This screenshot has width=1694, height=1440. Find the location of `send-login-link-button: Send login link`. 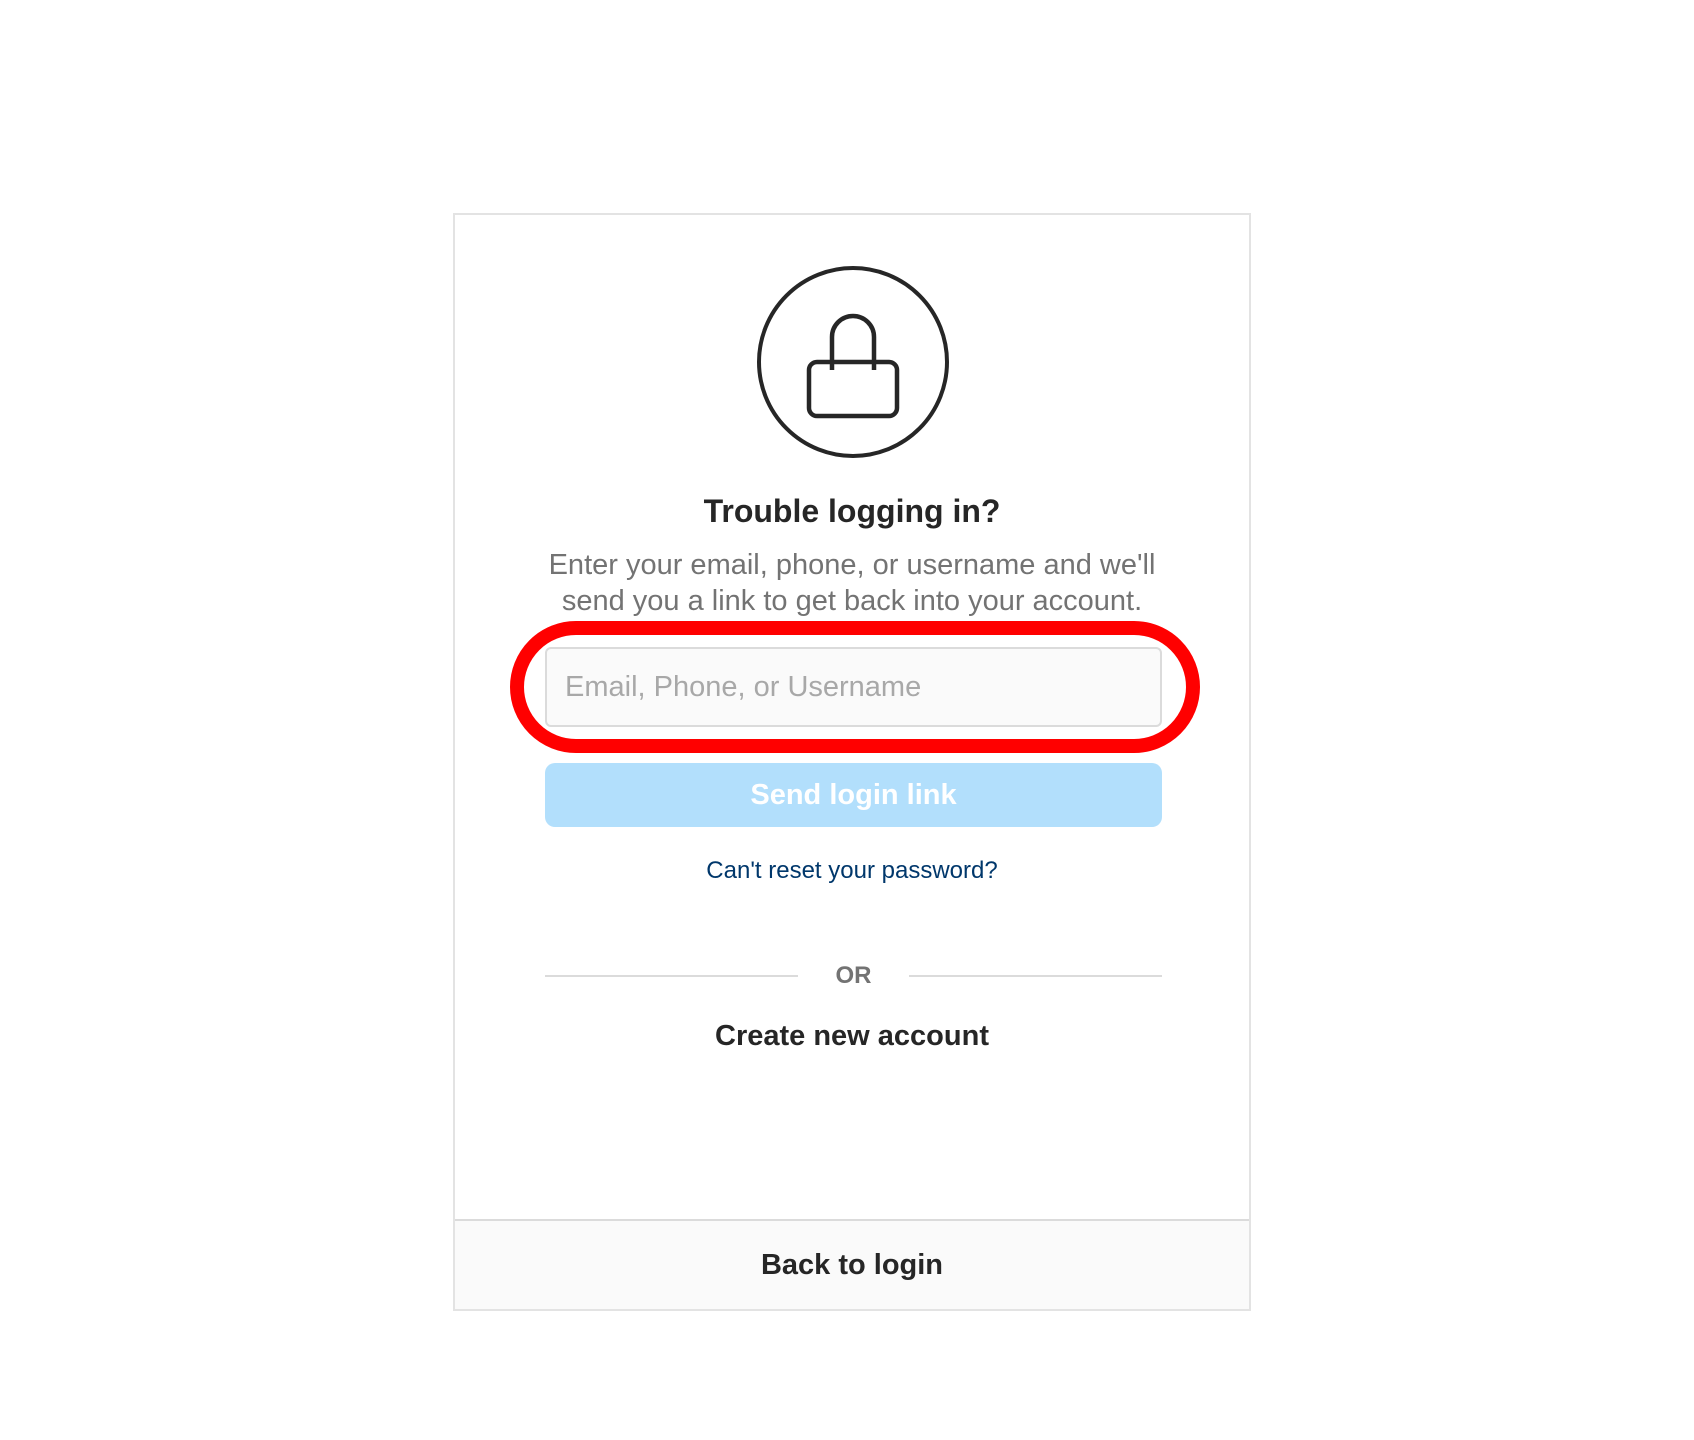

send-login-link-button: Send login link is located at coordinates (853, 795).